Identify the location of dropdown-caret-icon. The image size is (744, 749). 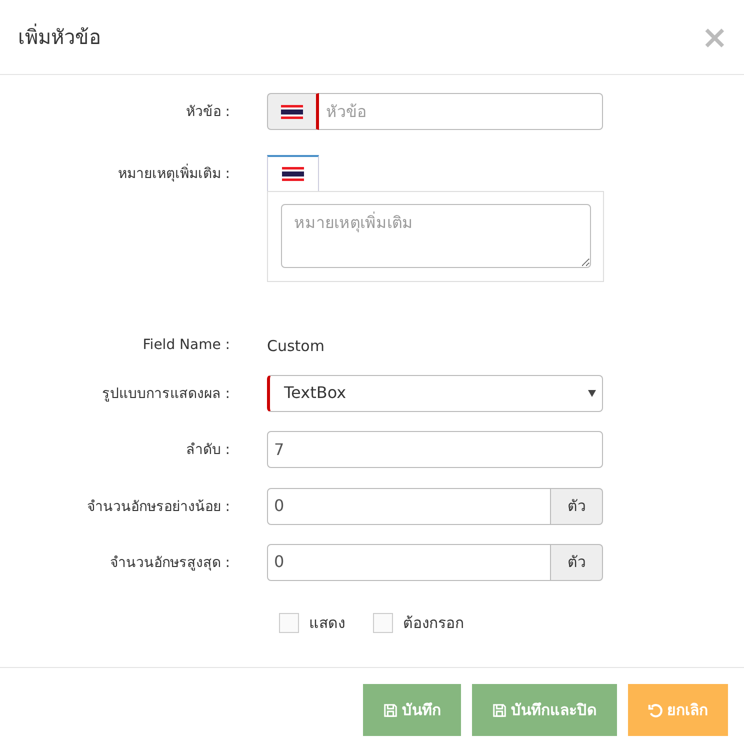
(592, 393).